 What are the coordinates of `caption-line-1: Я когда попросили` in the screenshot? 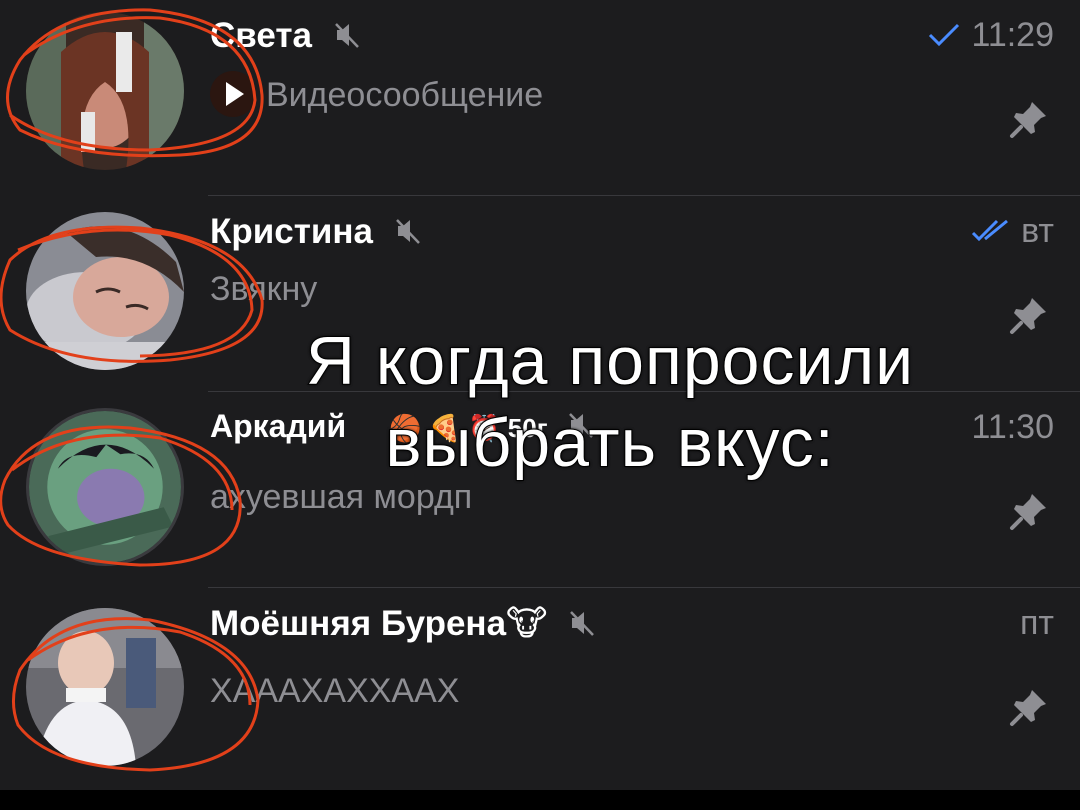 It's located at (610, 361).